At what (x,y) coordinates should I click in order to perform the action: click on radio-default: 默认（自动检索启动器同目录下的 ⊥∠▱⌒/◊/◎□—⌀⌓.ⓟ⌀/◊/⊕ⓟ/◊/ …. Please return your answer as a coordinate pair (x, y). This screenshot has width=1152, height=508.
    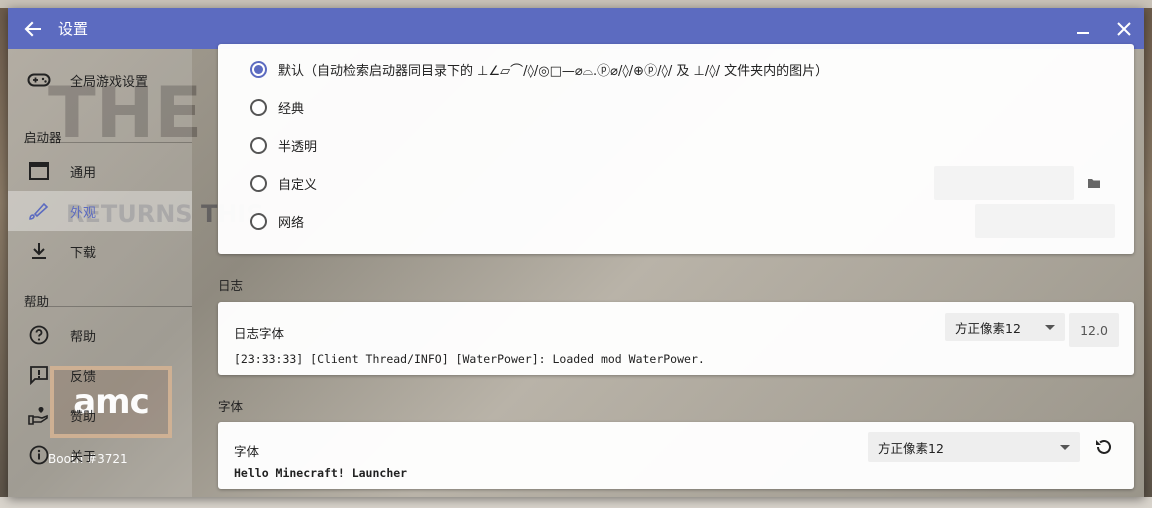
    Looking at the image, I should click on (539, 69).